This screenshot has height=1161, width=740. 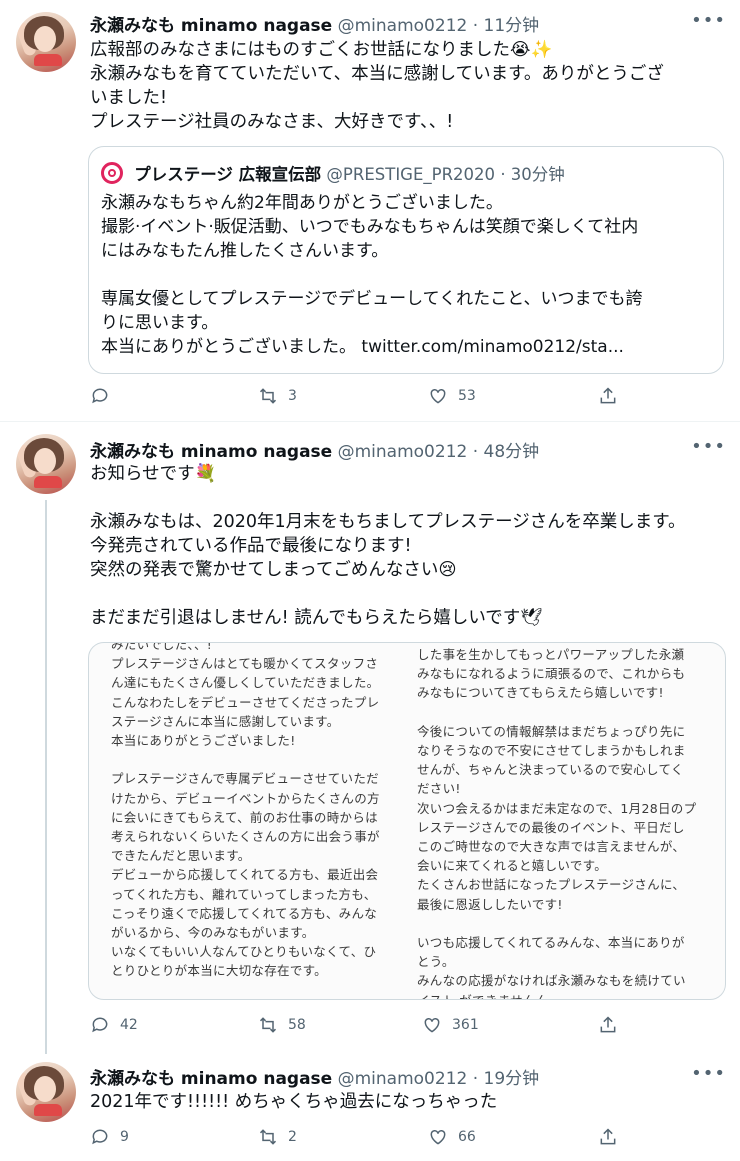 What do you see at coordinates (506, 26) in the screenshot?
I see `tweet-time: · 11分钟` at bounding box center [506, 26].